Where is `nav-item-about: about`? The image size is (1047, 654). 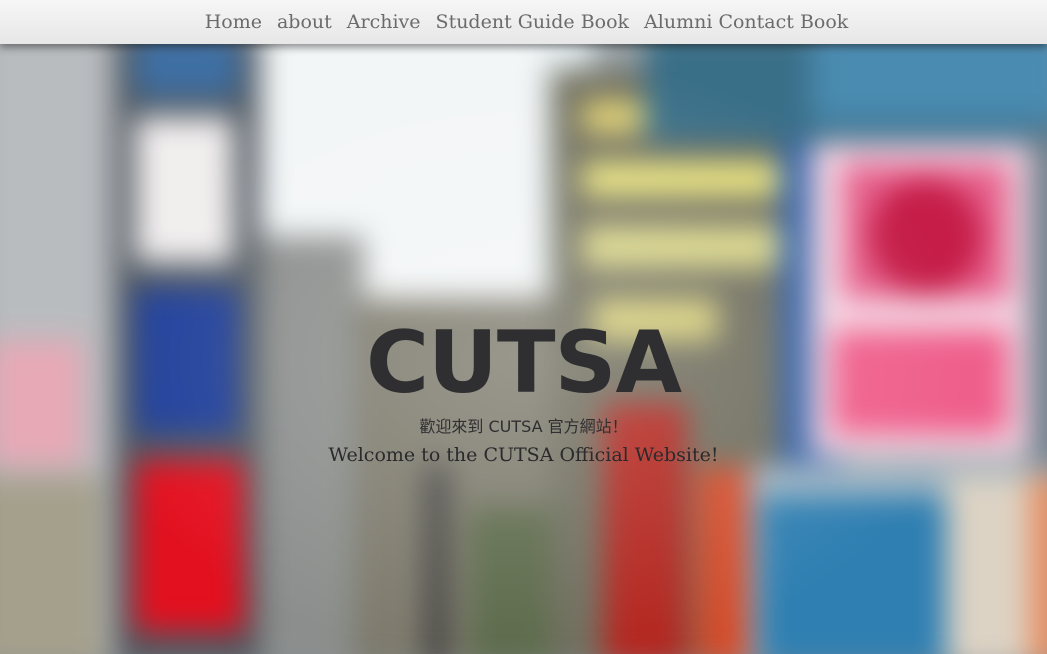
nav-item-about: about is located at coordinates (304, 22).